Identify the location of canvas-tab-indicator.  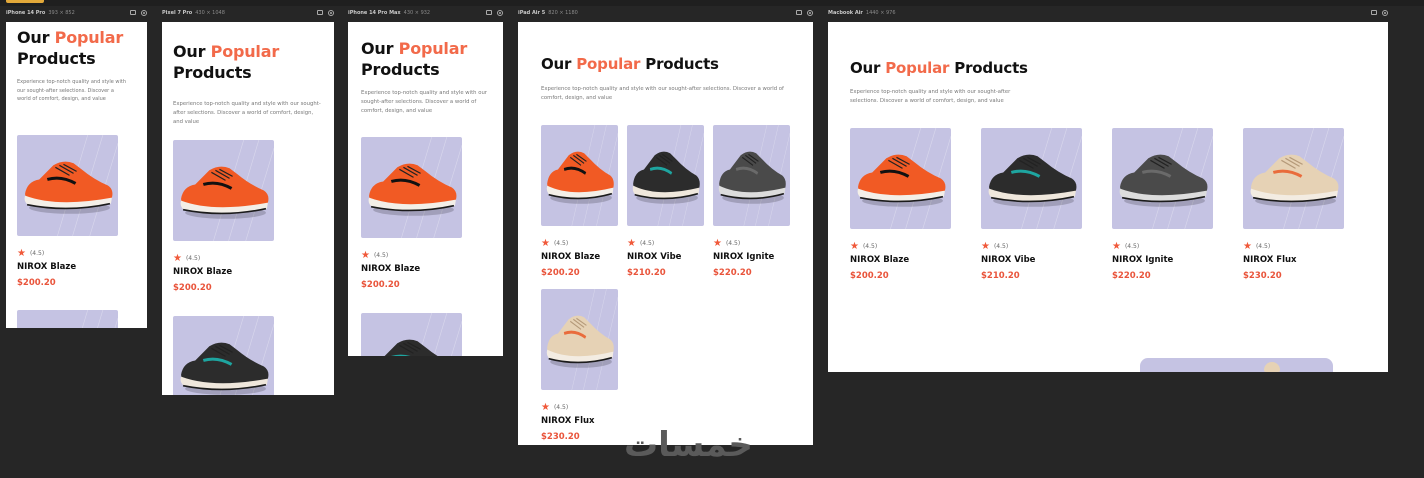
(25, 1).